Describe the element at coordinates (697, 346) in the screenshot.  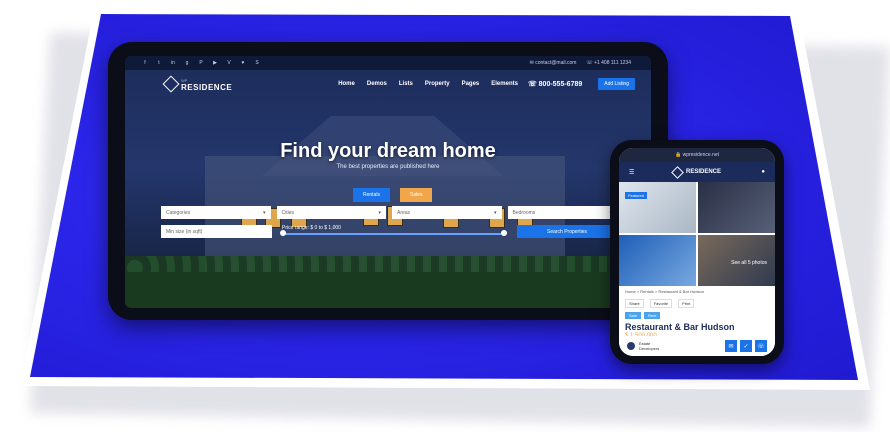
I see `agent-bar: Estate Developers ✉ ✓ ☏` at that location.